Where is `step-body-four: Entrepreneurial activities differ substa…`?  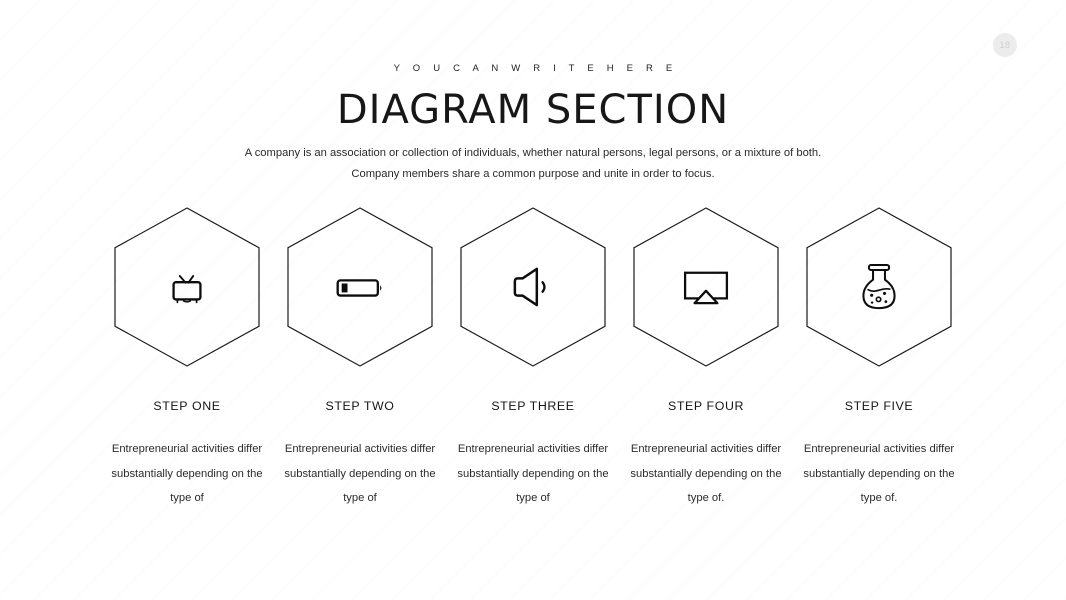
step-body-four: Entrepreneurial activities differ substa… is located at coordinates (706, 474).